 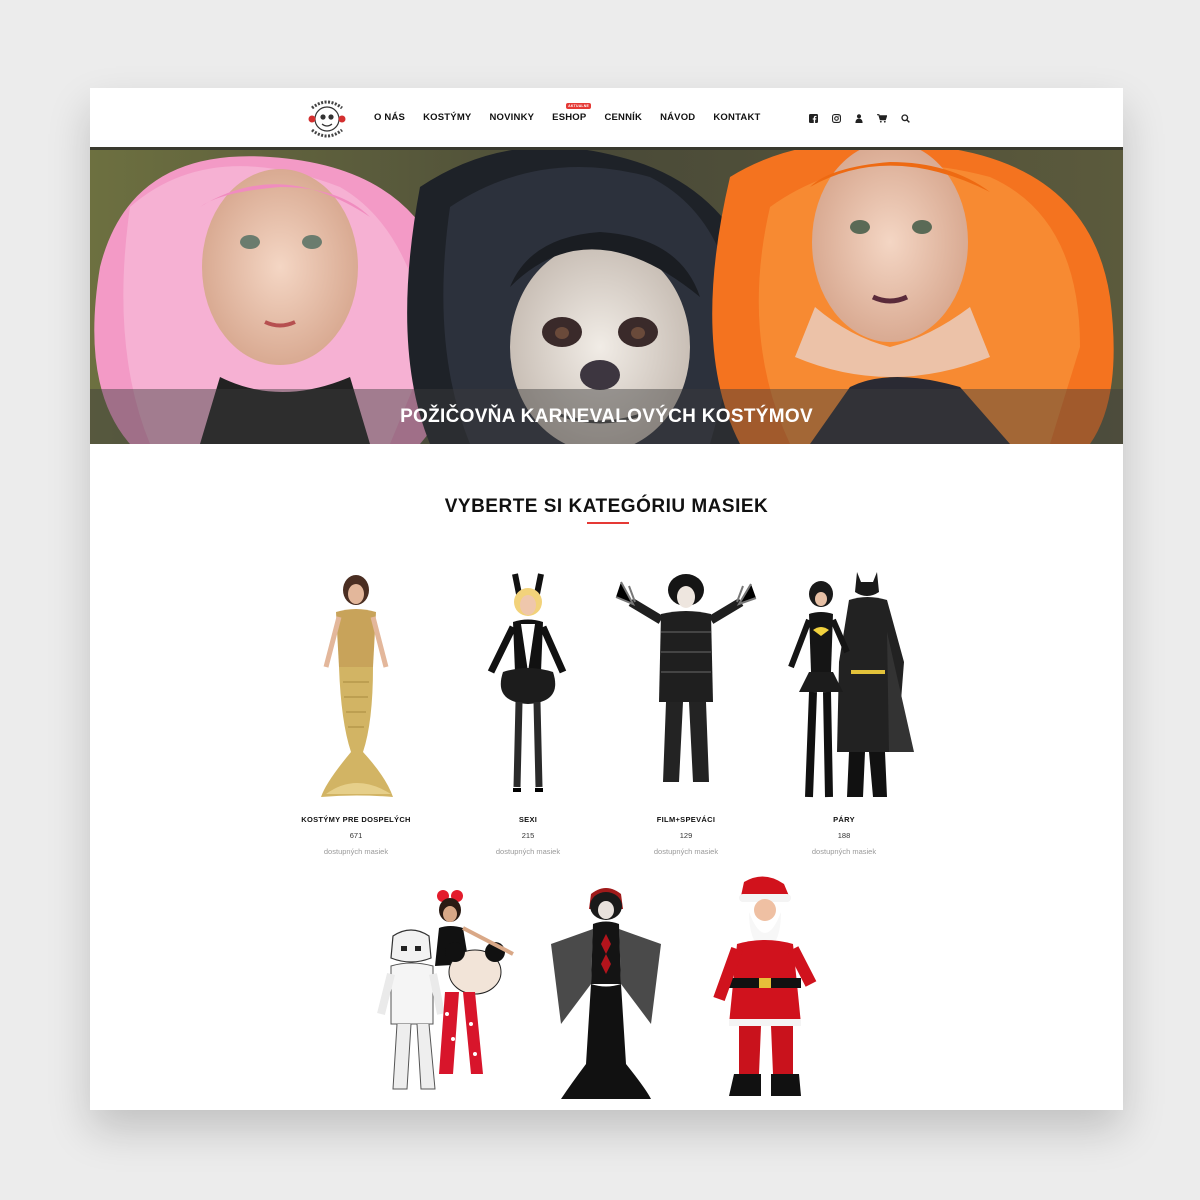 I want to click on category-count: 188, so click(x=844, y=835).